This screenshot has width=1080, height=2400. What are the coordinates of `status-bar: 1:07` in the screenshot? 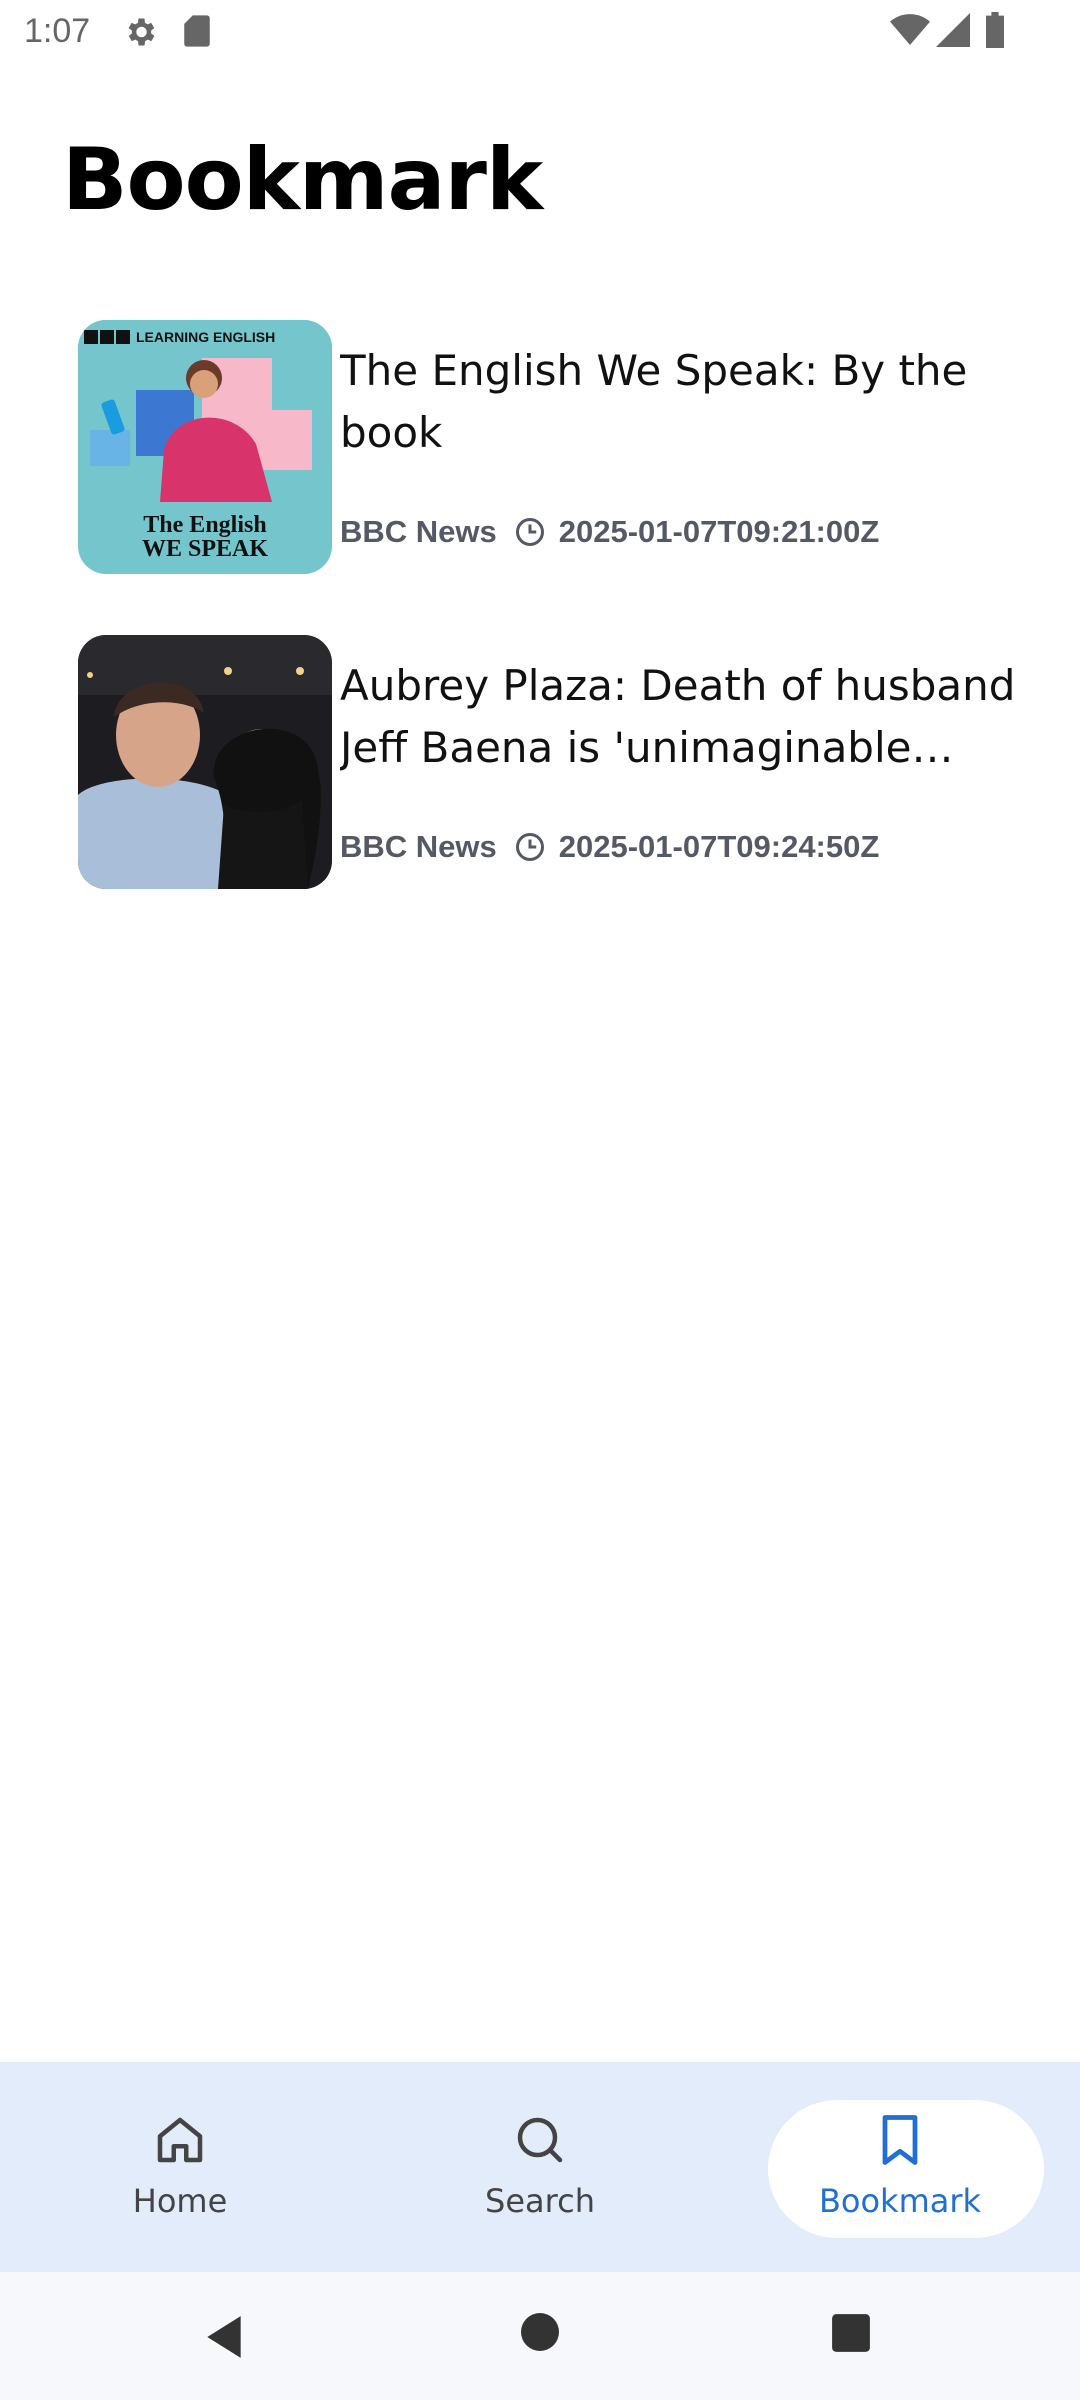 It's located at (540, 32).